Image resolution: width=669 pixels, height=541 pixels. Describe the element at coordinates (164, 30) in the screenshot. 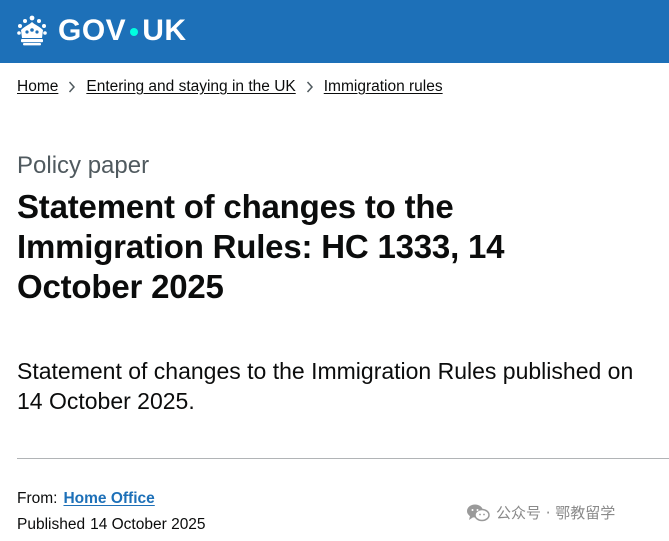

I see `logo-text-uk: UK` at that location.